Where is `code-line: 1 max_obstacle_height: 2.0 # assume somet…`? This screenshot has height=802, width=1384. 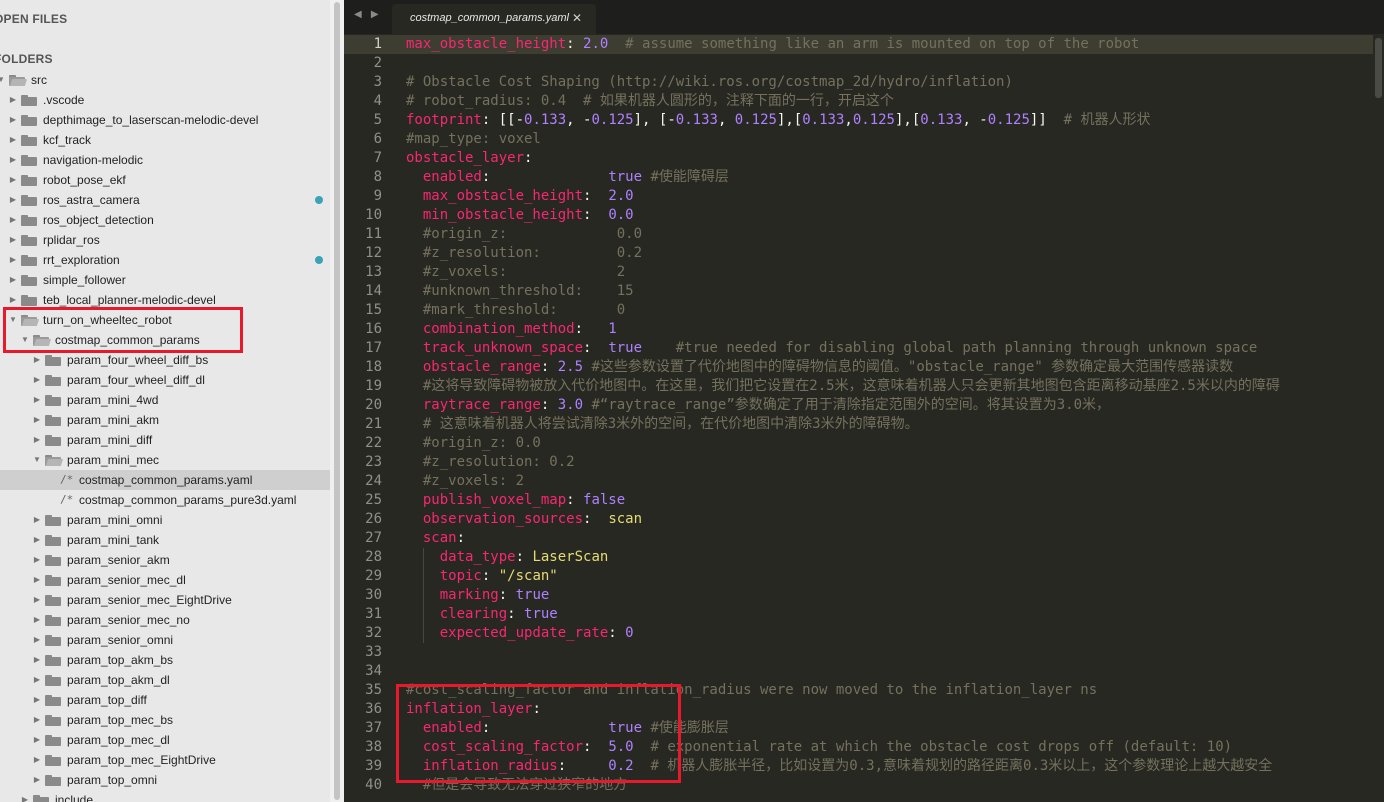
code-line: 1 max_obstacle_height: 2.0 # assume somet… is located at coordinates (864, 44).